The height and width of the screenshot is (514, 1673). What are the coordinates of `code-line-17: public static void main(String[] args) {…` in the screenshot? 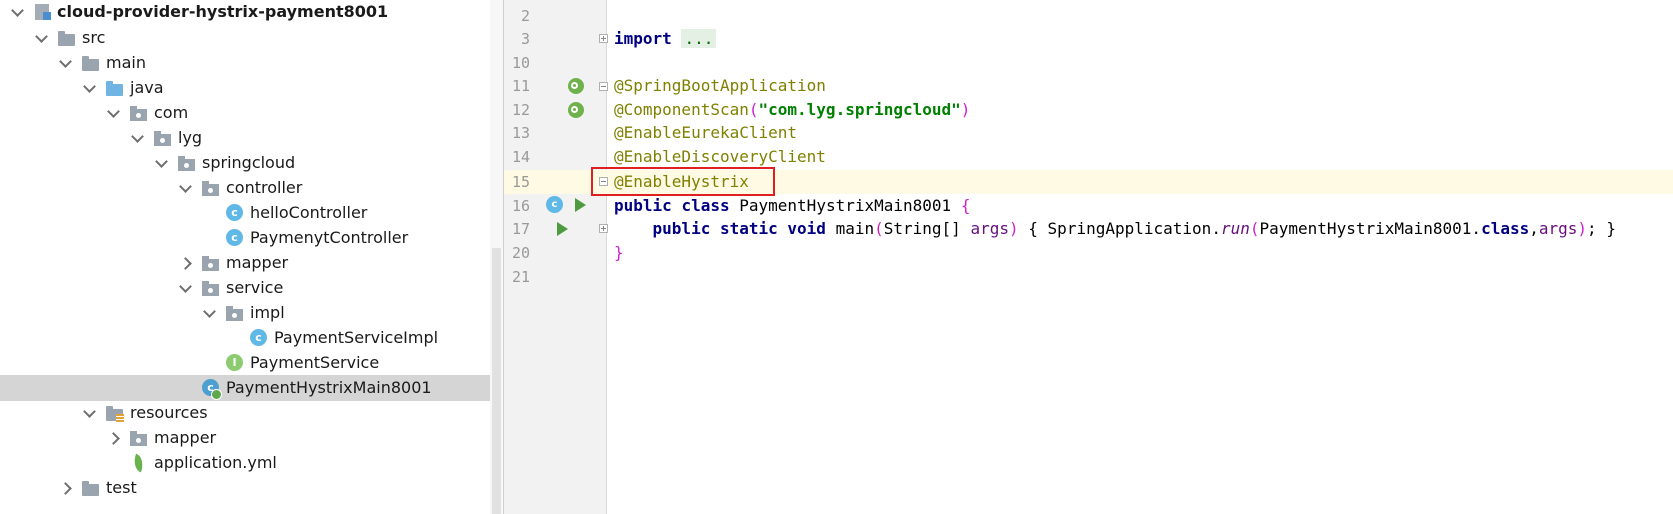 It's located at (1134, 228).